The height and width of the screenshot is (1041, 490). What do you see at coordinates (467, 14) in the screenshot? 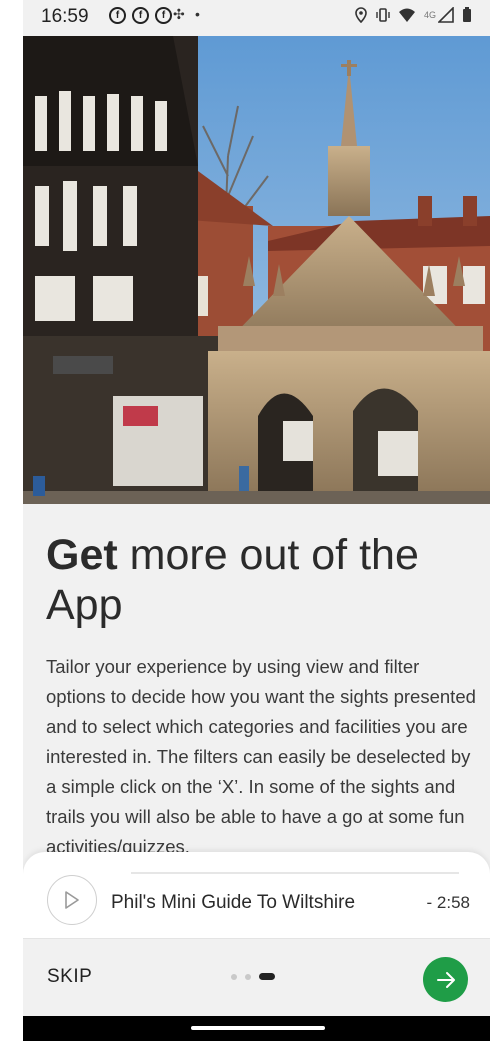
I see `battery-icon` at bounding box center [467, 14].